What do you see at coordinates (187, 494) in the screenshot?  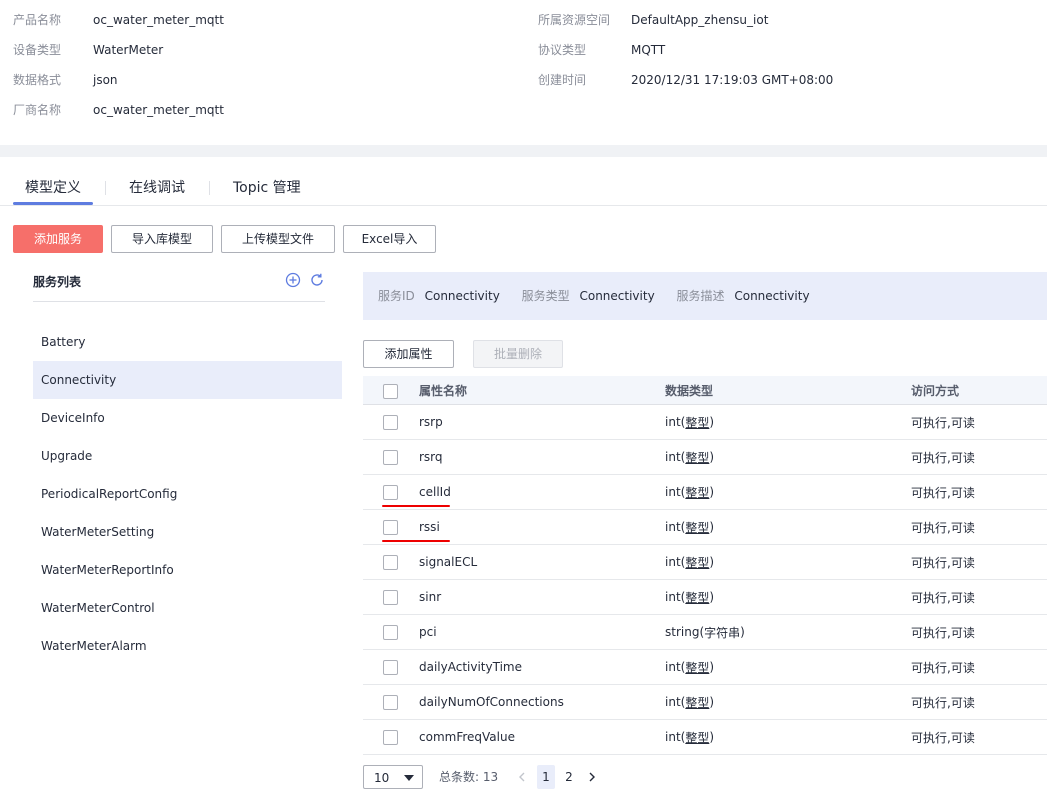 I see `service-item-periodicalreportconfig: PeriodicalReportConfig` at bounding box center [187, 494].